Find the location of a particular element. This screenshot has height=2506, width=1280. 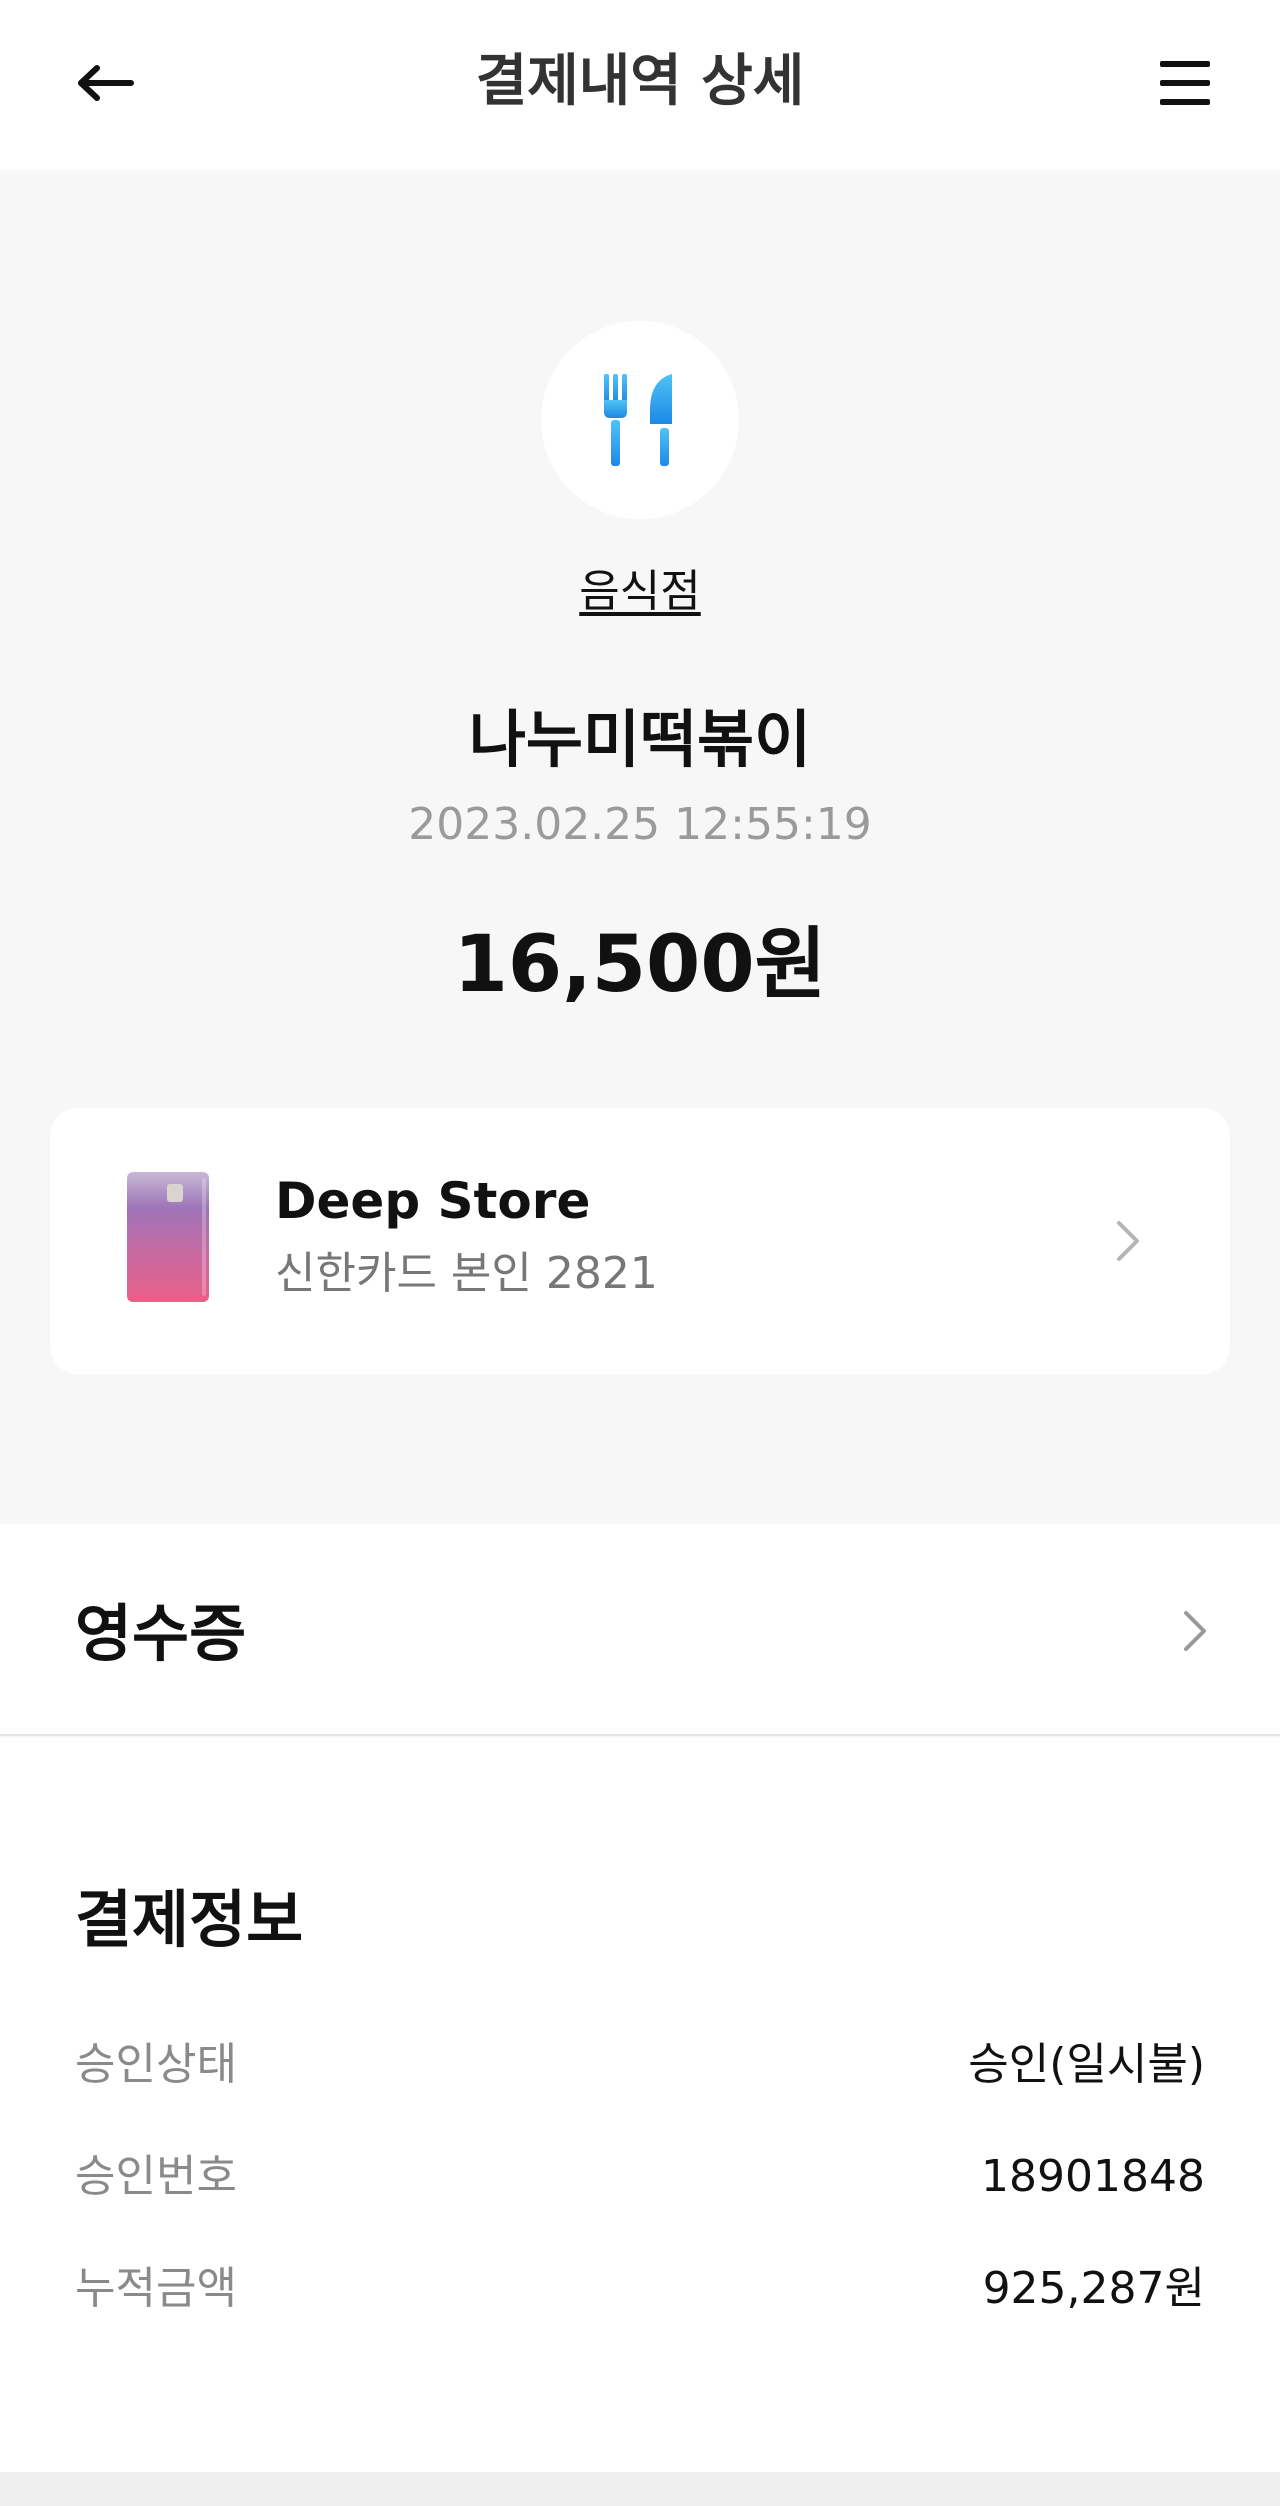

category-link: 음식점 is located at coordinates (640, 592).